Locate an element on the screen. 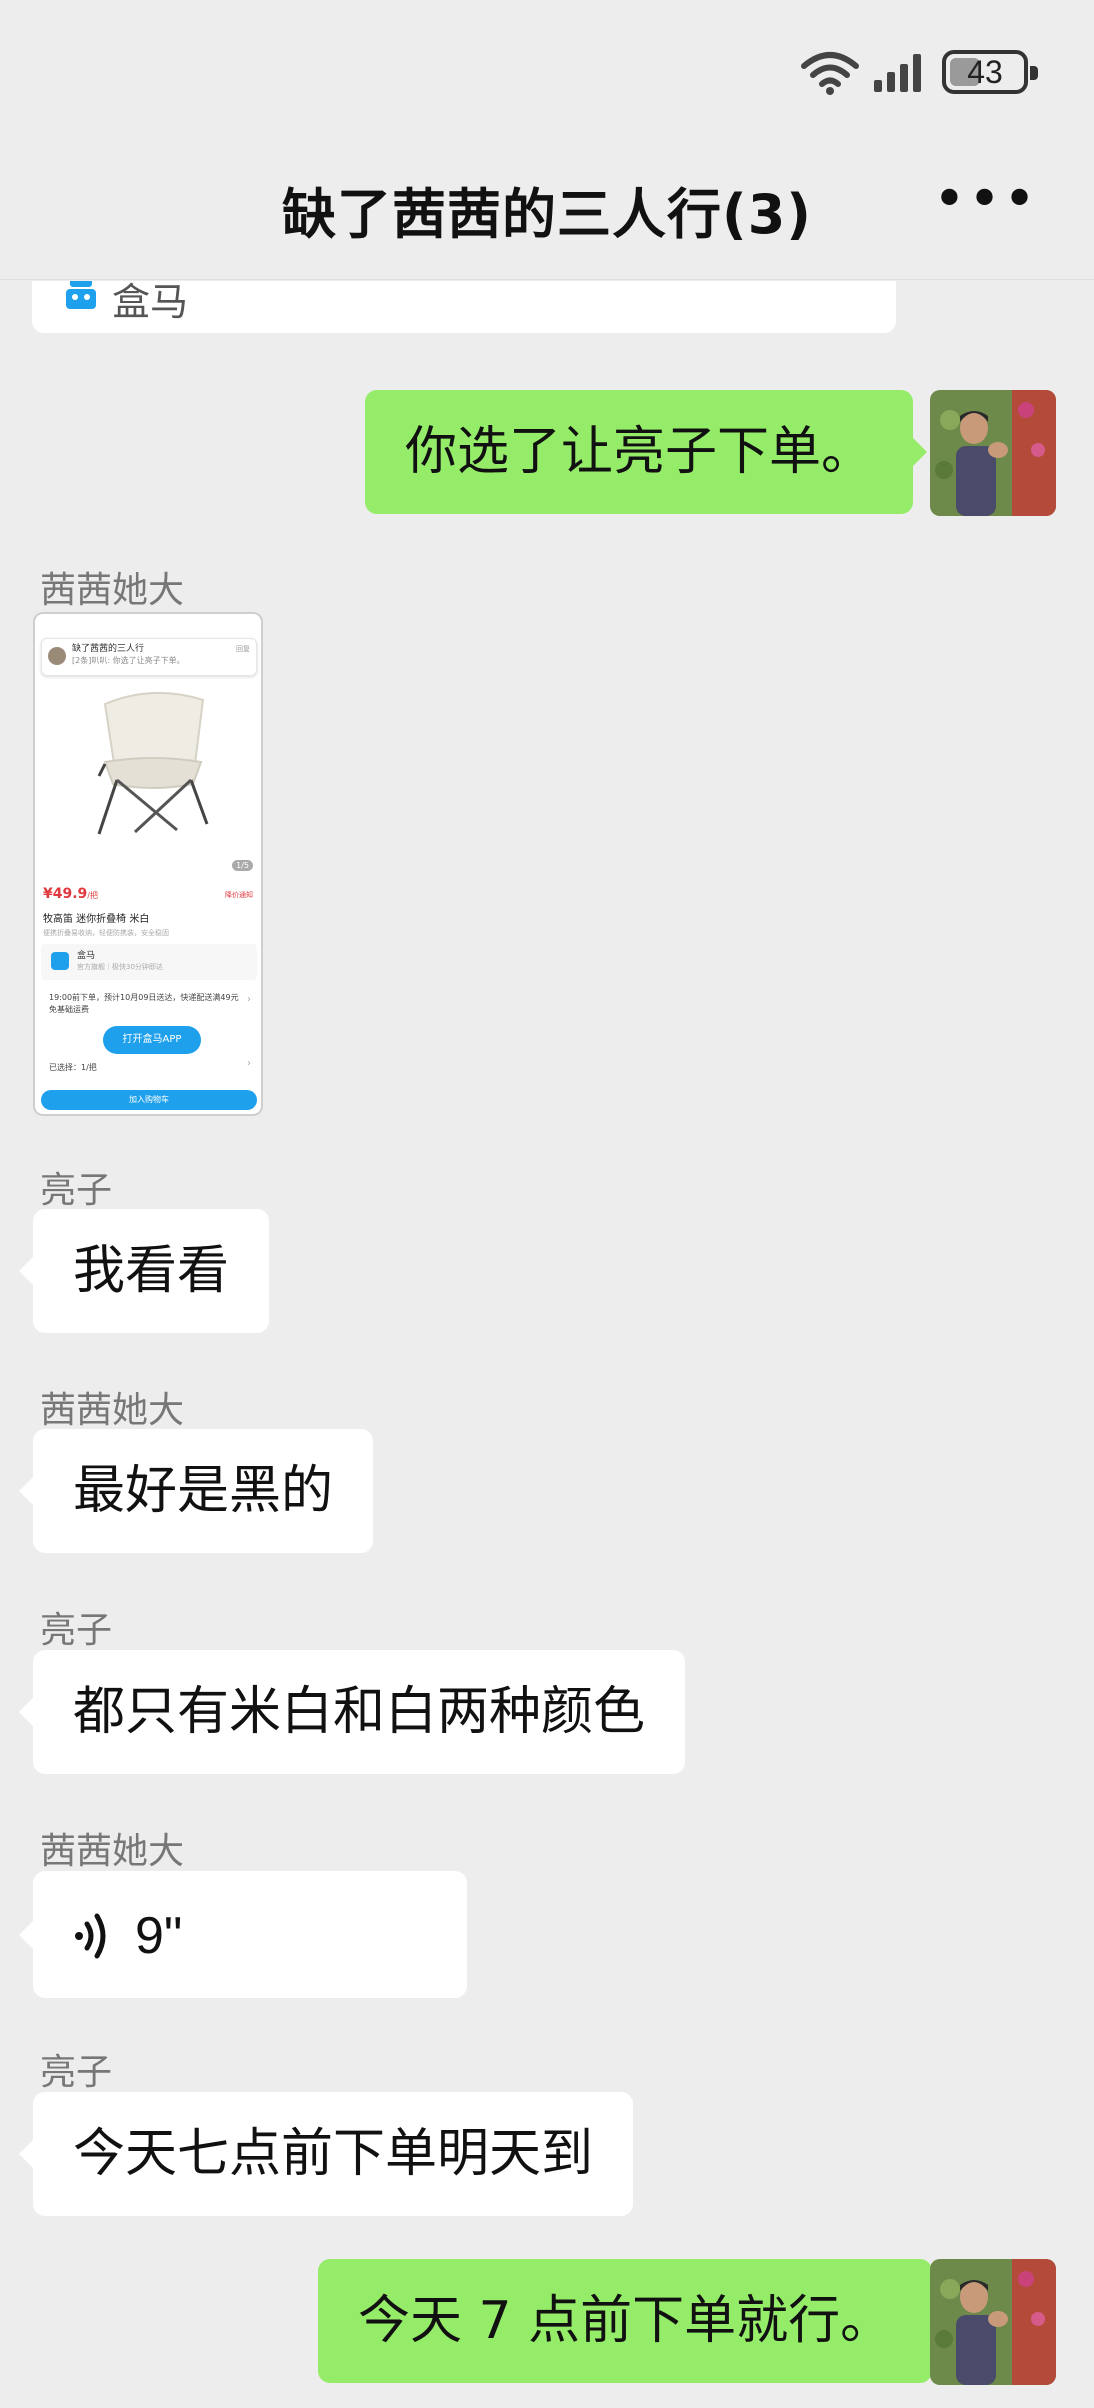 This screenshot has width=1094, height=2408. message-bubble-self: 你选了让亮子下单。 is located at coordinates (646, 452).